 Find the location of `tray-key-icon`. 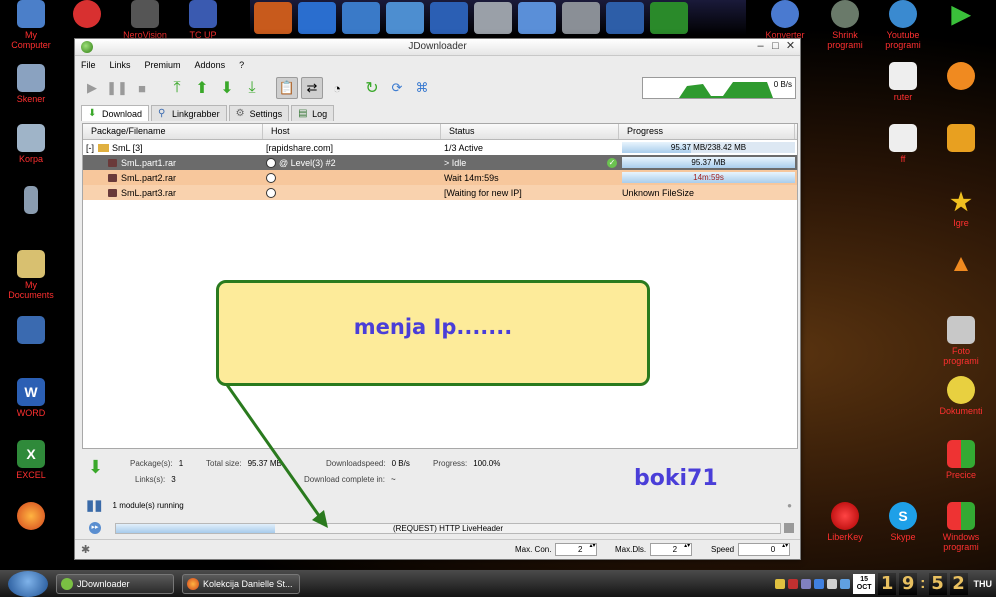

tray-key-icon is located at coordinates (780, 583).